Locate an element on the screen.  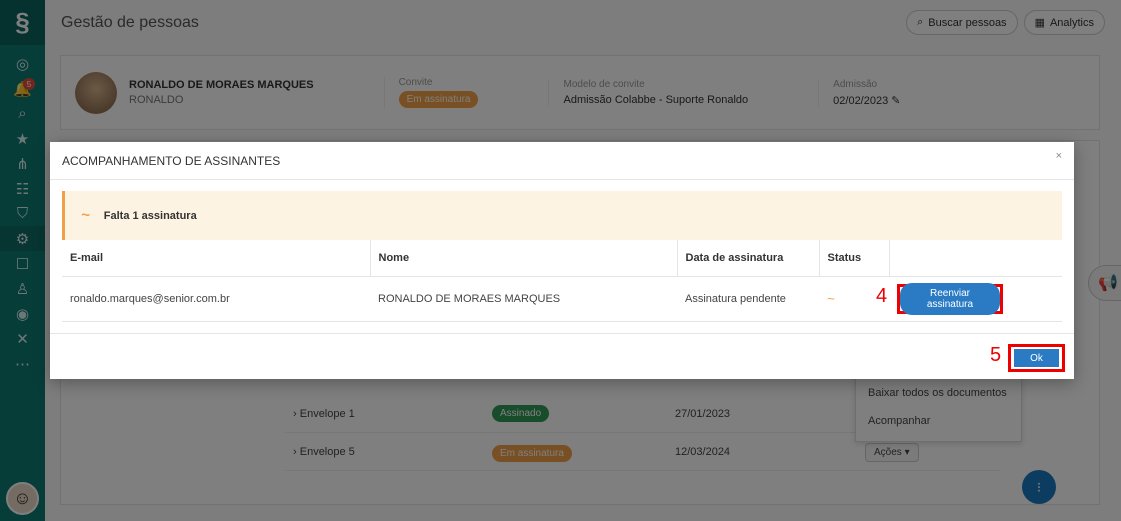
annotation-marker-4: 4 is located at coordinates (882, 296).